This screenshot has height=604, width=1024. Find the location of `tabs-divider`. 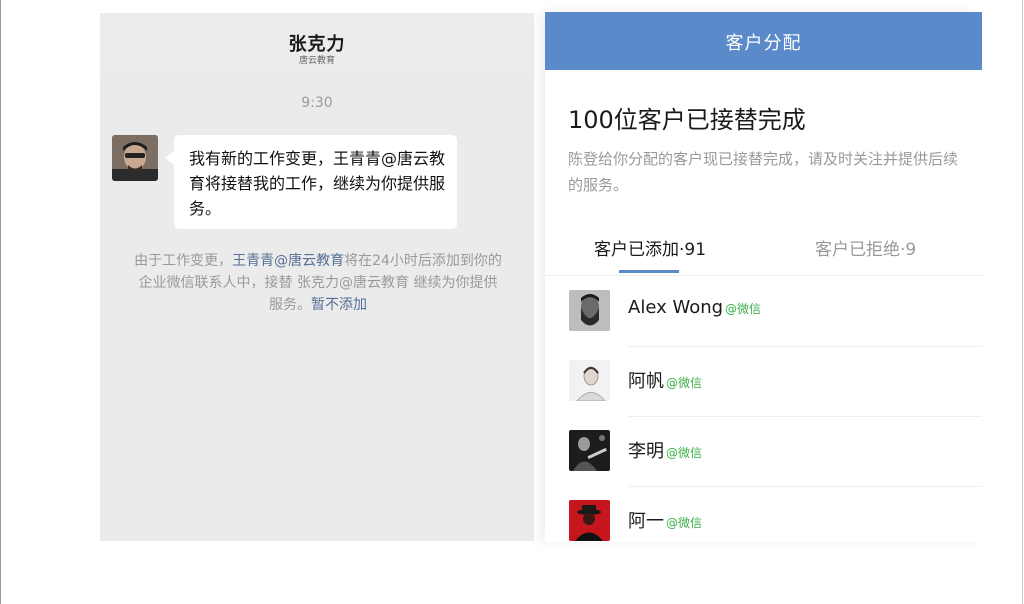

tabs-divider is located at coordinates (763, 275).